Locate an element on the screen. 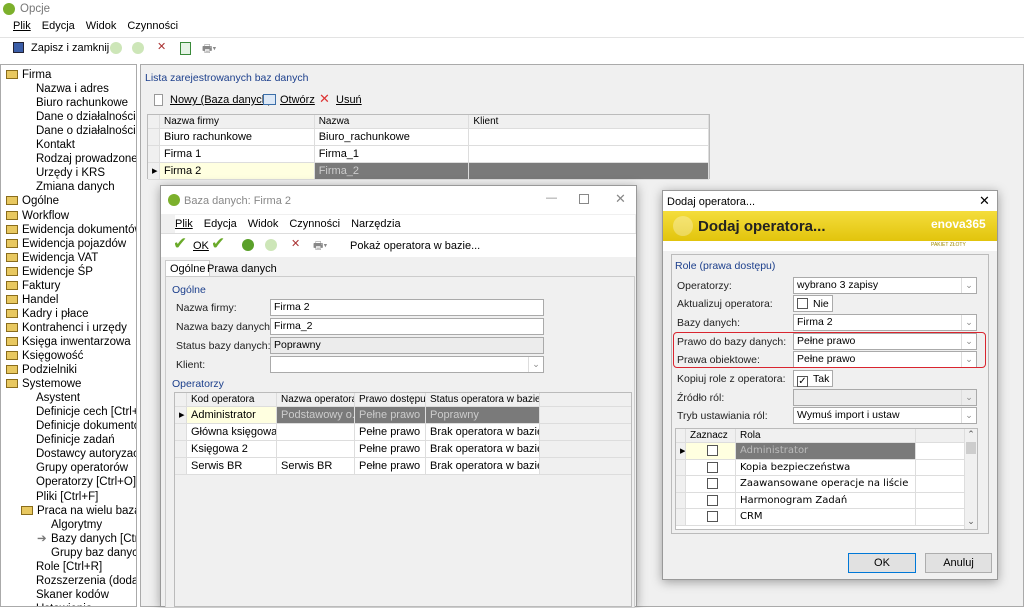 This screenshot has width=1024, height=608. table-row: ▸ Administrator is located at coordinates (826, 451).